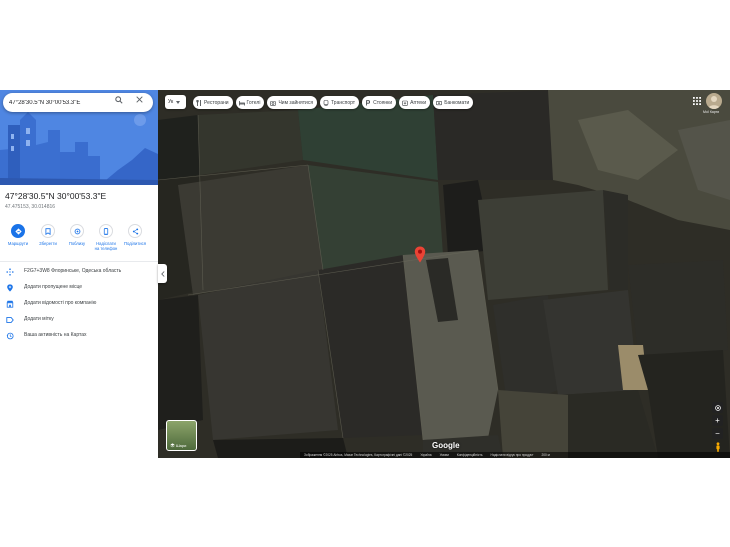 This screenshot has width=730, height=547. What do you see at coordinates (383, 102) in the screenshot?
I see `chip-parking-label: Стоянки` at bounding box center [383, 102].